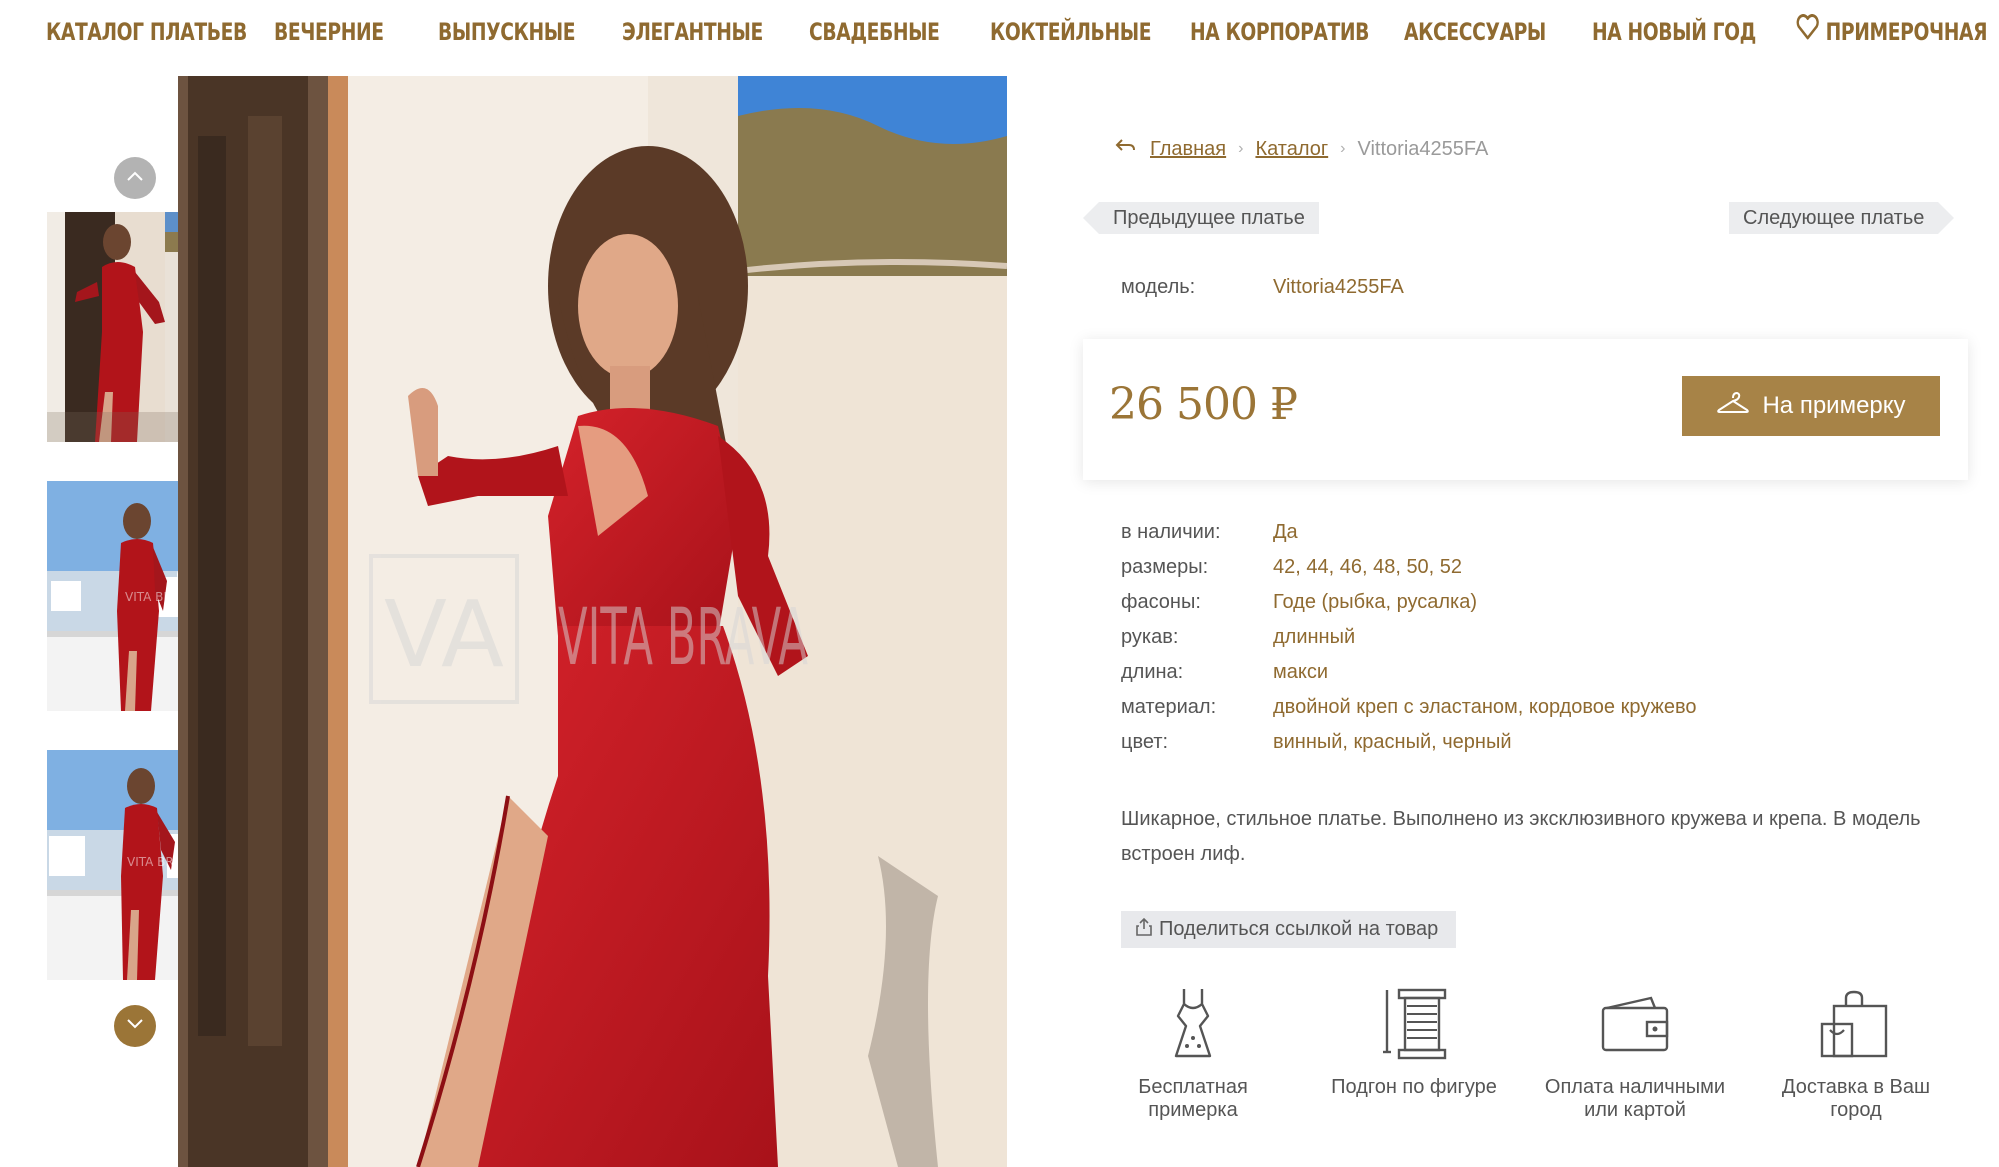 The image size is (1999, 1167). I want to click on wallet-icon, so click(1635, 1024).